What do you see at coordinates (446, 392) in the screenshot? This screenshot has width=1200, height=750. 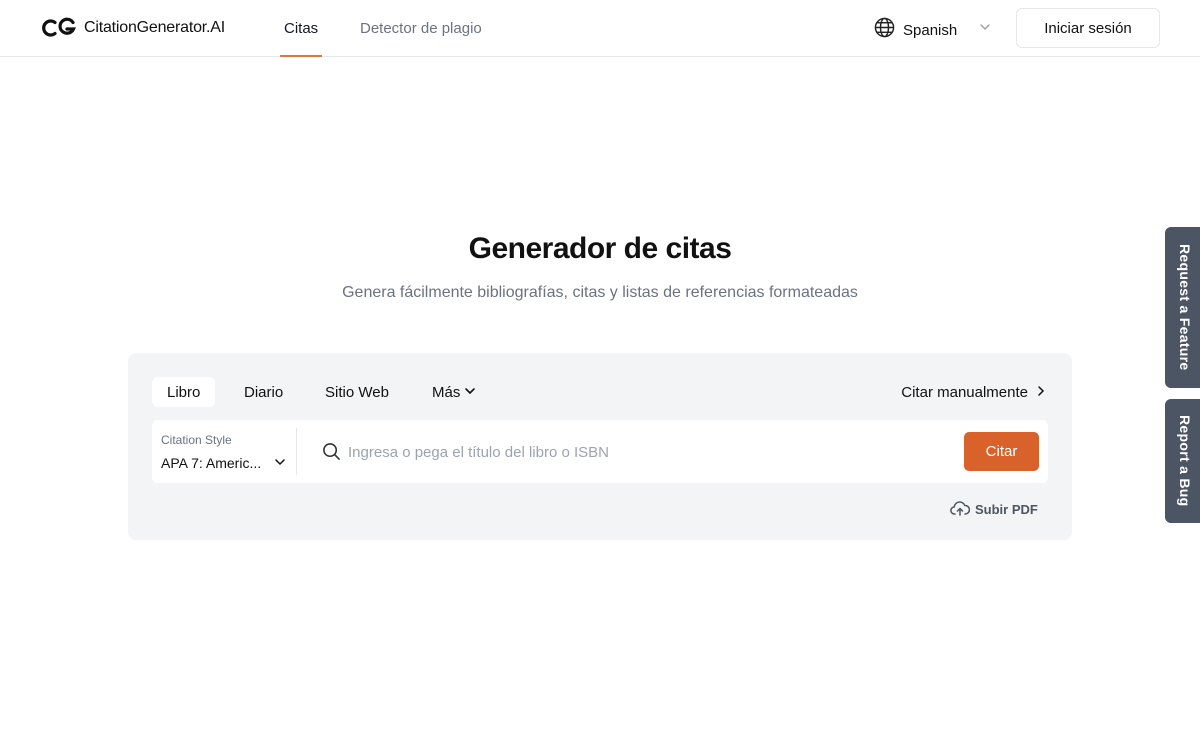 I see `more-label: Más` at bounding box center [446, 392].